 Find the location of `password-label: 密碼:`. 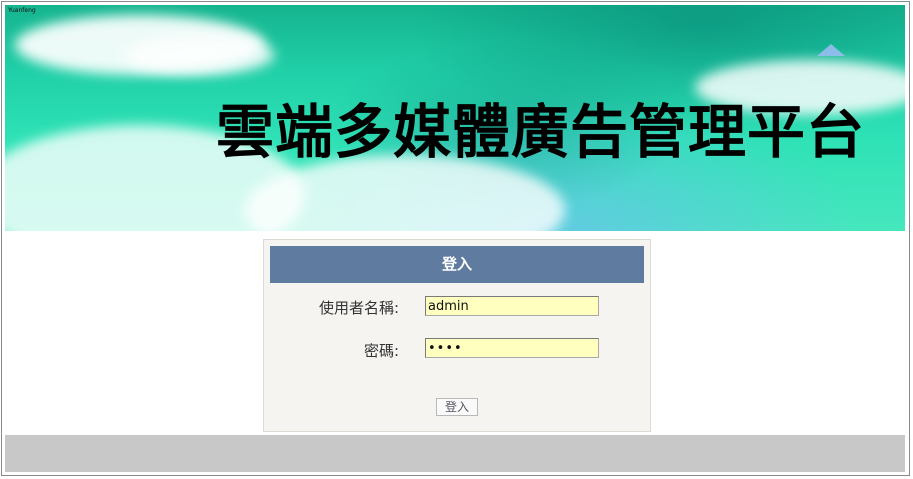

password-label: 密碼: is located at coordinates (381, 351).